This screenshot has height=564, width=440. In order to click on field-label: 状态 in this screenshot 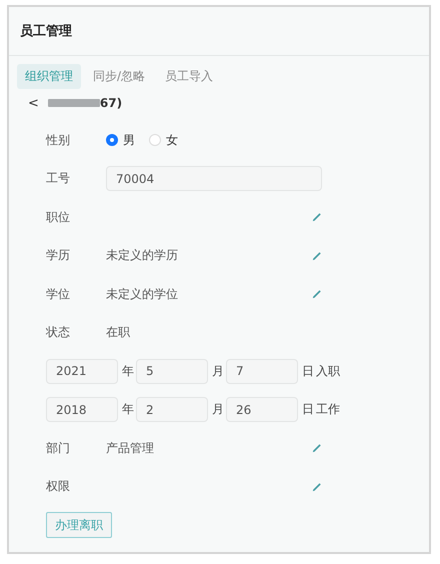, I will do `click(58, 333)`.